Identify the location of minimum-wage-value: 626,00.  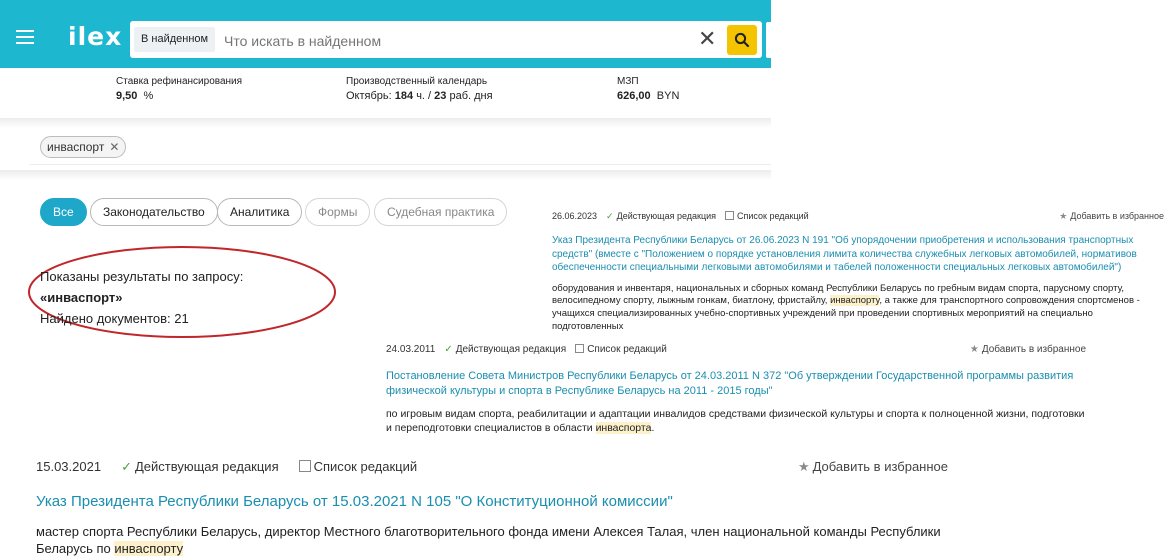
(634, 96).